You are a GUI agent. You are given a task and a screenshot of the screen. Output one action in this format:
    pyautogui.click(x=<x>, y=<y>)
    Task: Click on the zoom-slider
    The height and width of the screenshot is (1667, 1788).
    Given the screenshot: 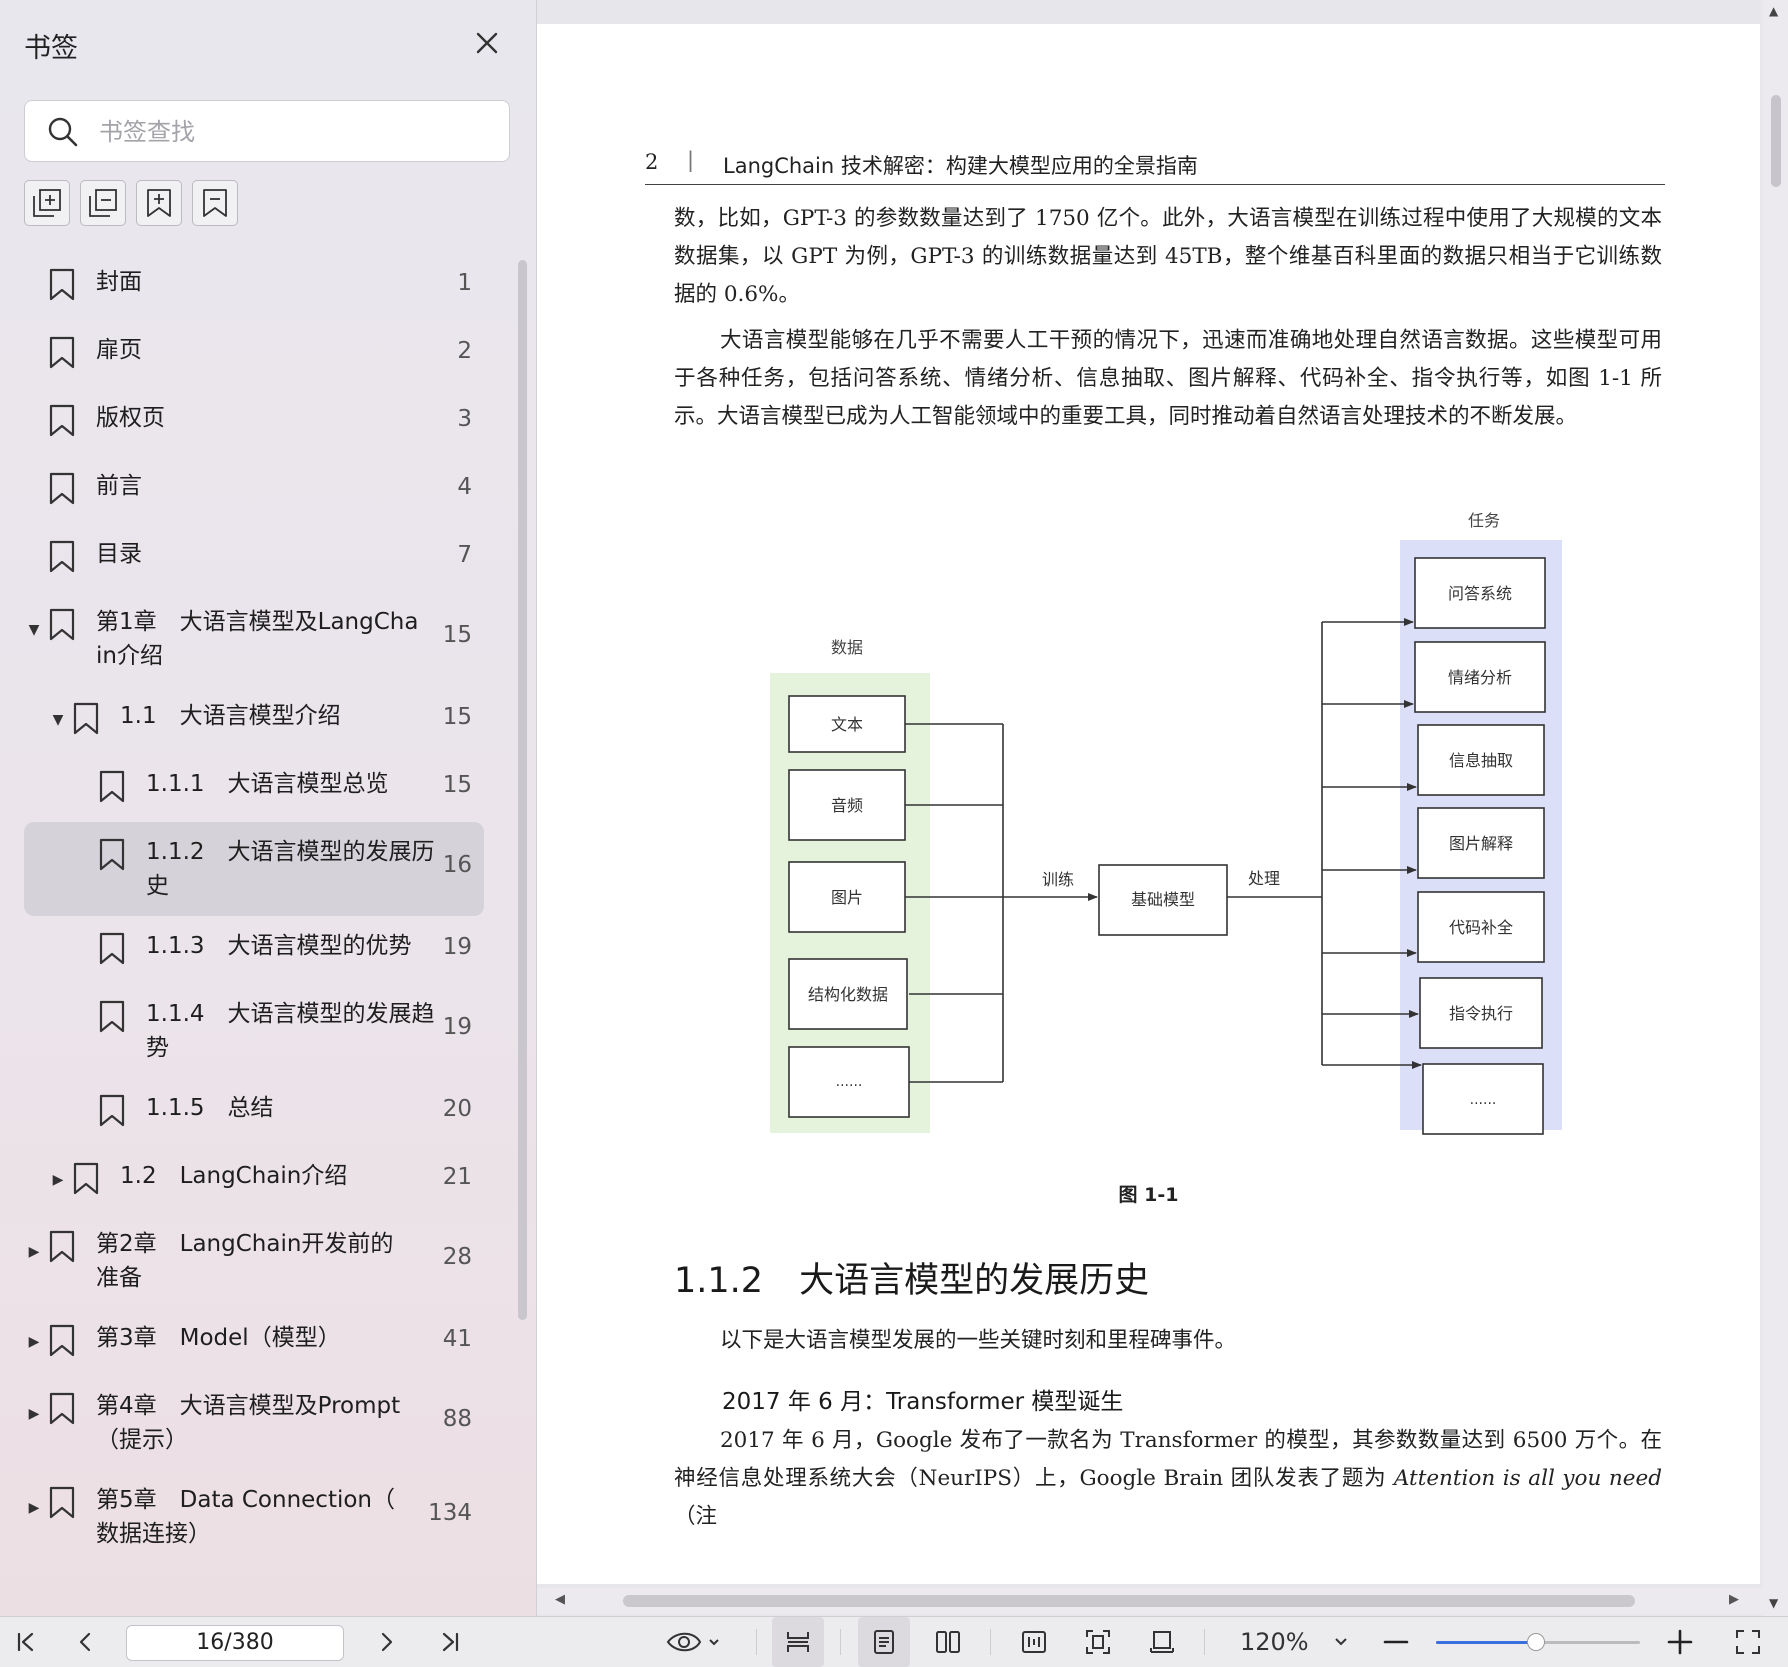 What is the action you would take?
    pyautogui.click(x=1538, y=1642)
    